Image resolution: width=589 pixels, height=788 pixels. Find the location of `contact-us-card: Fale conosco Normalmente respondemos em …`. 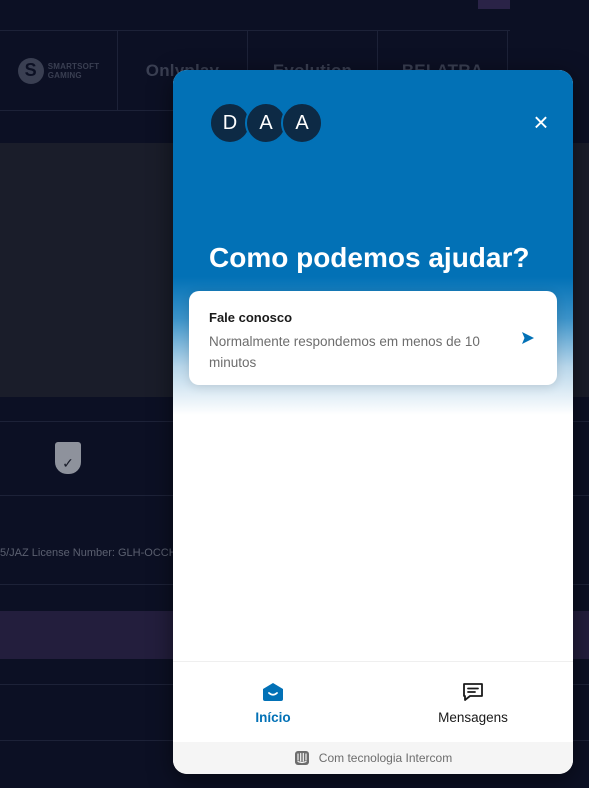

contact-us-card: Fale conosco Normalmente respondemos em … is located at coordinates (373, 338).